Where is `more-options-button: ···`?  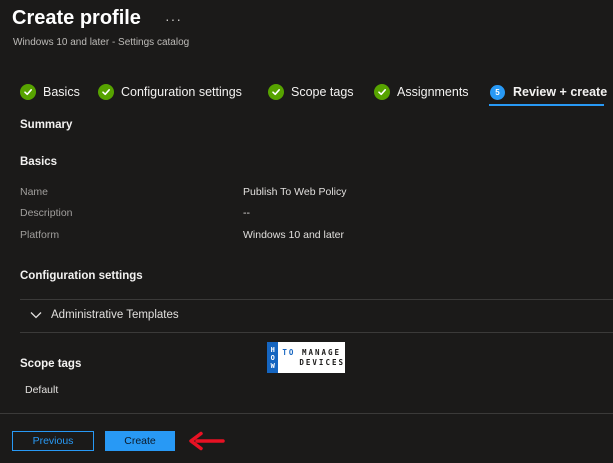 more-options-button: ··· is located at coordinates (173, 19).